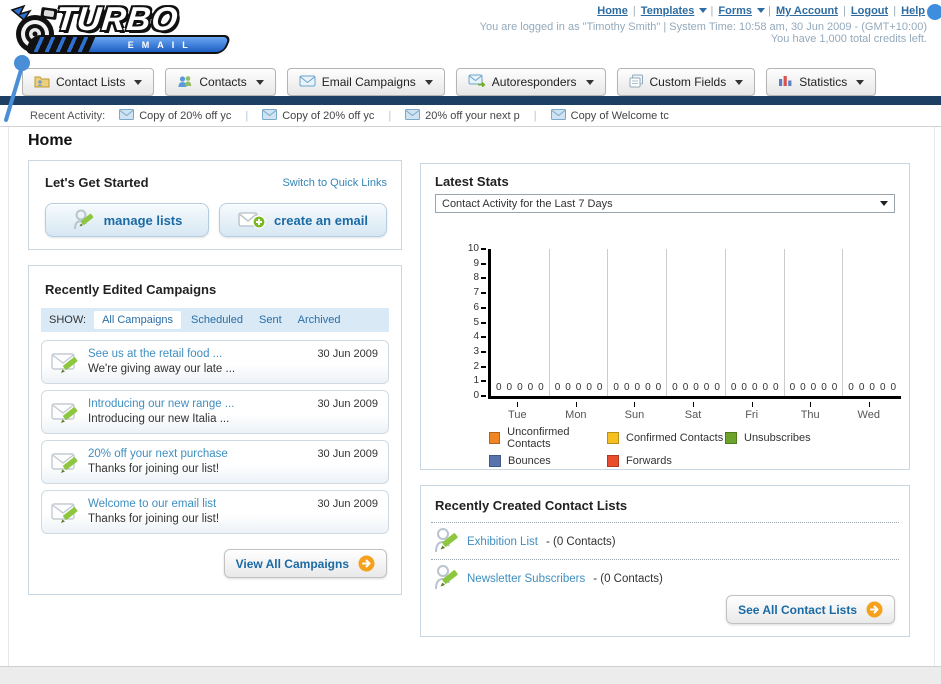 This screenshot has width=941, height=684. What do you see at coordinates (158, 454) in the screenshot?
I see `campaign-title-link: 20% off your next purchase` at bounding box center [158, 454].